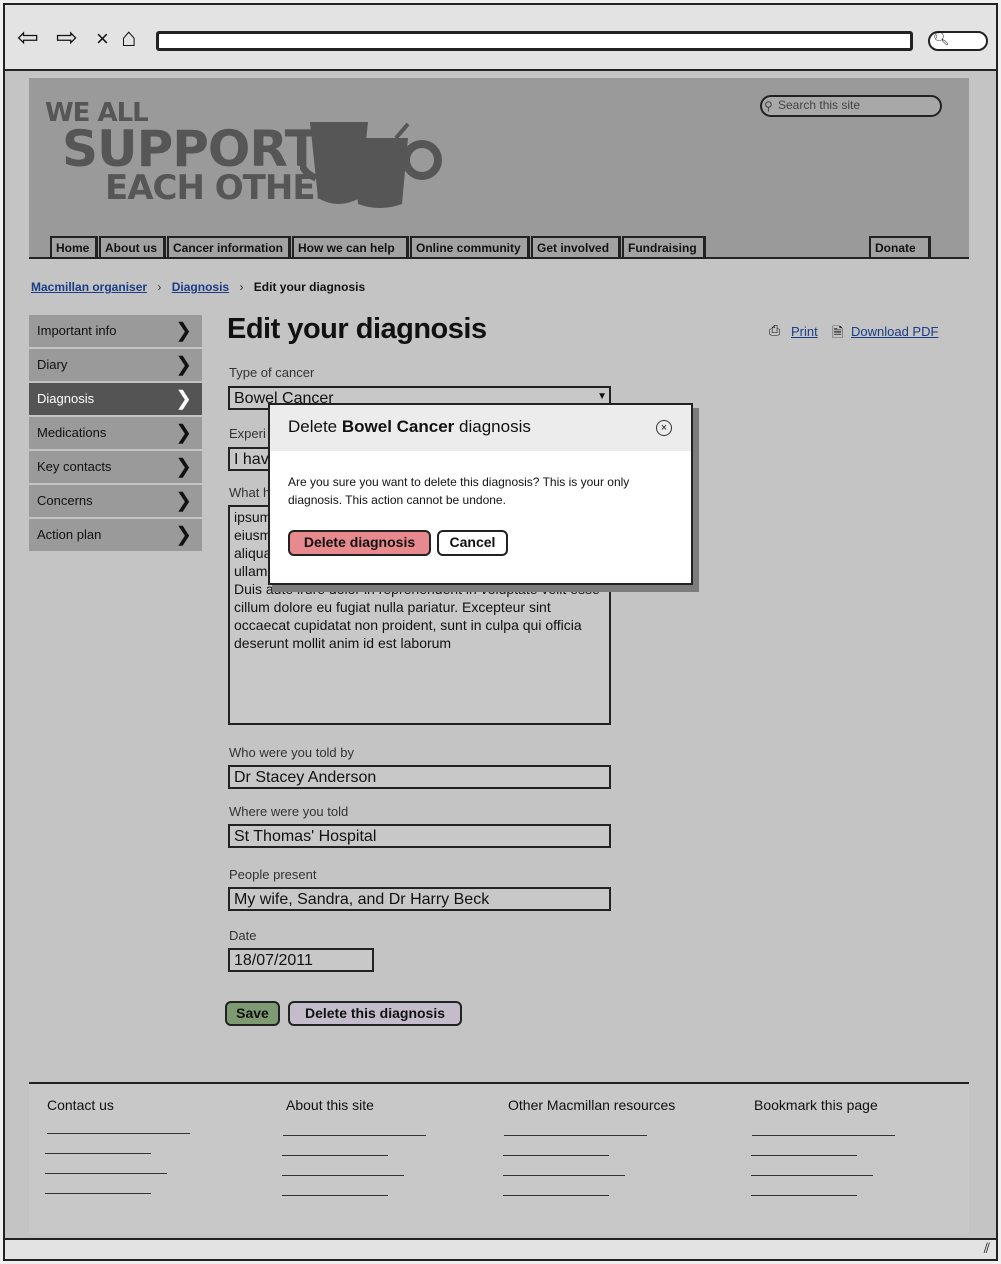 This screenshot has width=1001, height=1264. What do you see at coordinates (132, 247) in the screenshot?
I see `nav-tab-about-us: About us` at bounding box center [132, 247].